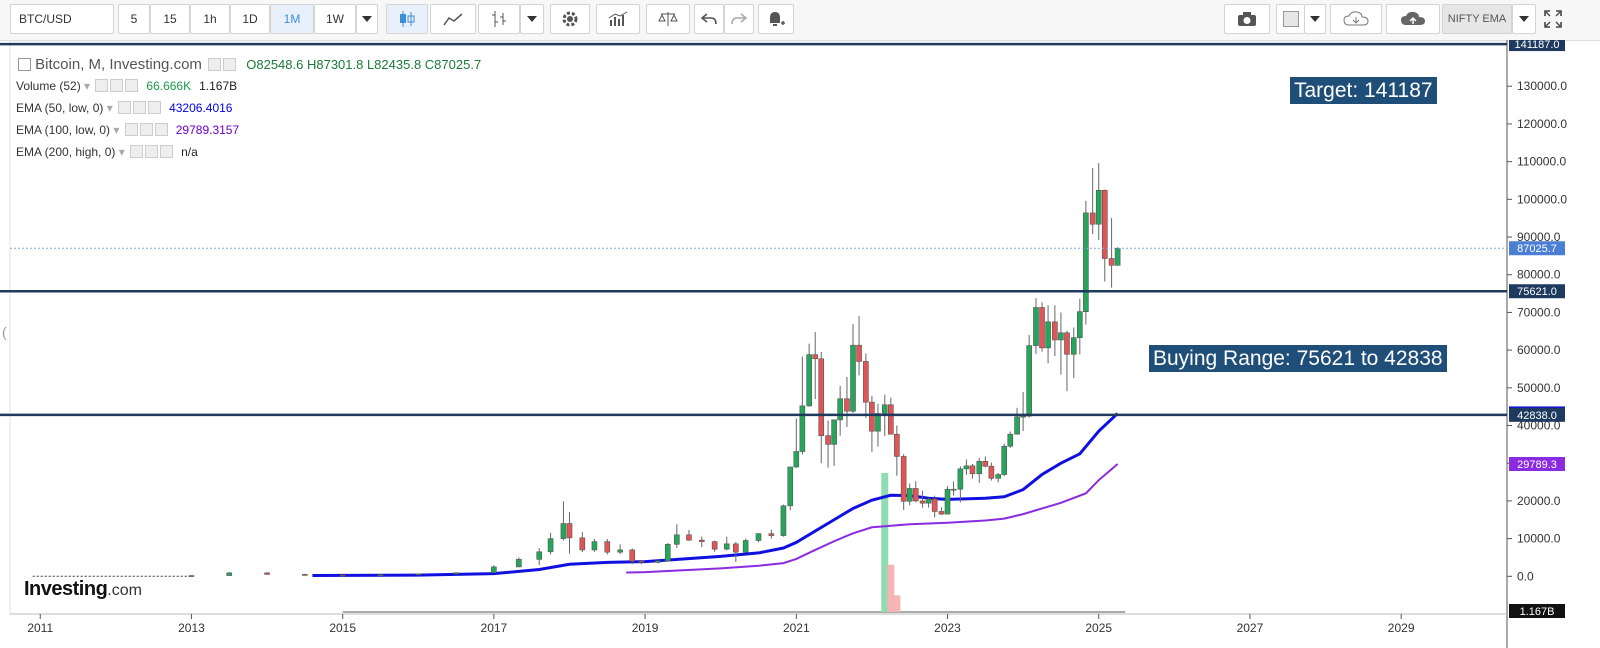 The image size is (1600, 648). Describe the element at coordinates (250, 19) in the screenshot. I see `interval-button-1d: 1D` at that location.